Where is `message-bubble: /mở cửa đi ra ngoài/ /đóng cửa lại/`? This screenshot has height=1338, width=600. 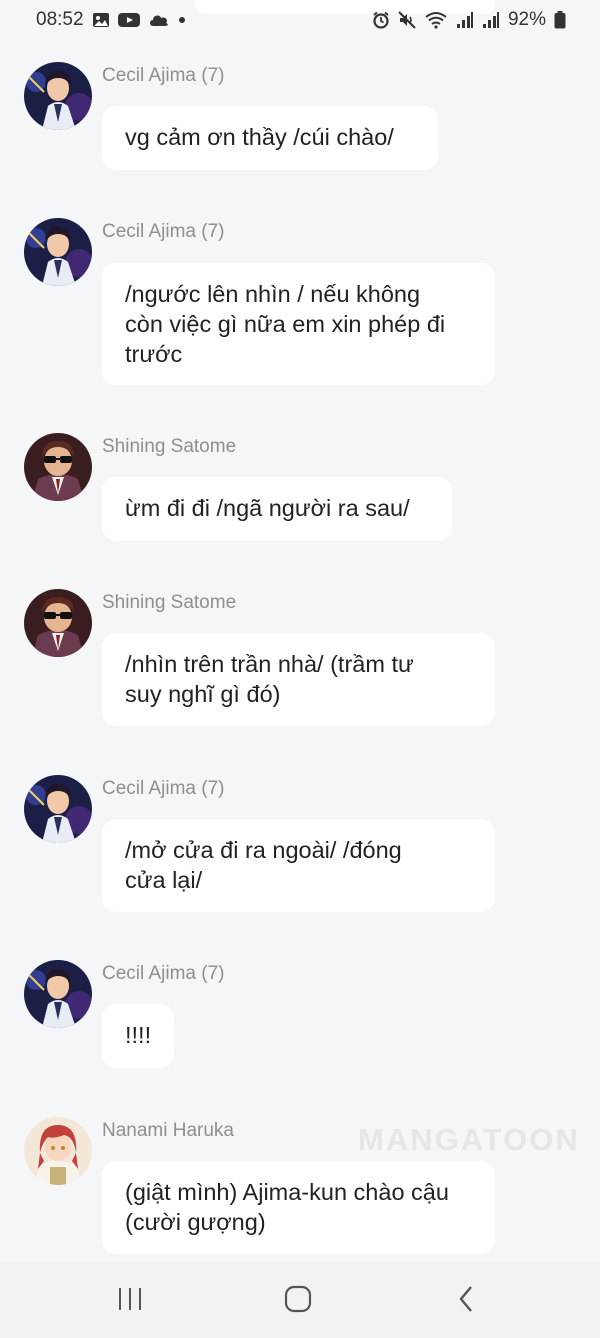 message-bubble: /mở cửa đi ra ngoài/ /đóng cửa lại/ is located at coordinates (298, 865).